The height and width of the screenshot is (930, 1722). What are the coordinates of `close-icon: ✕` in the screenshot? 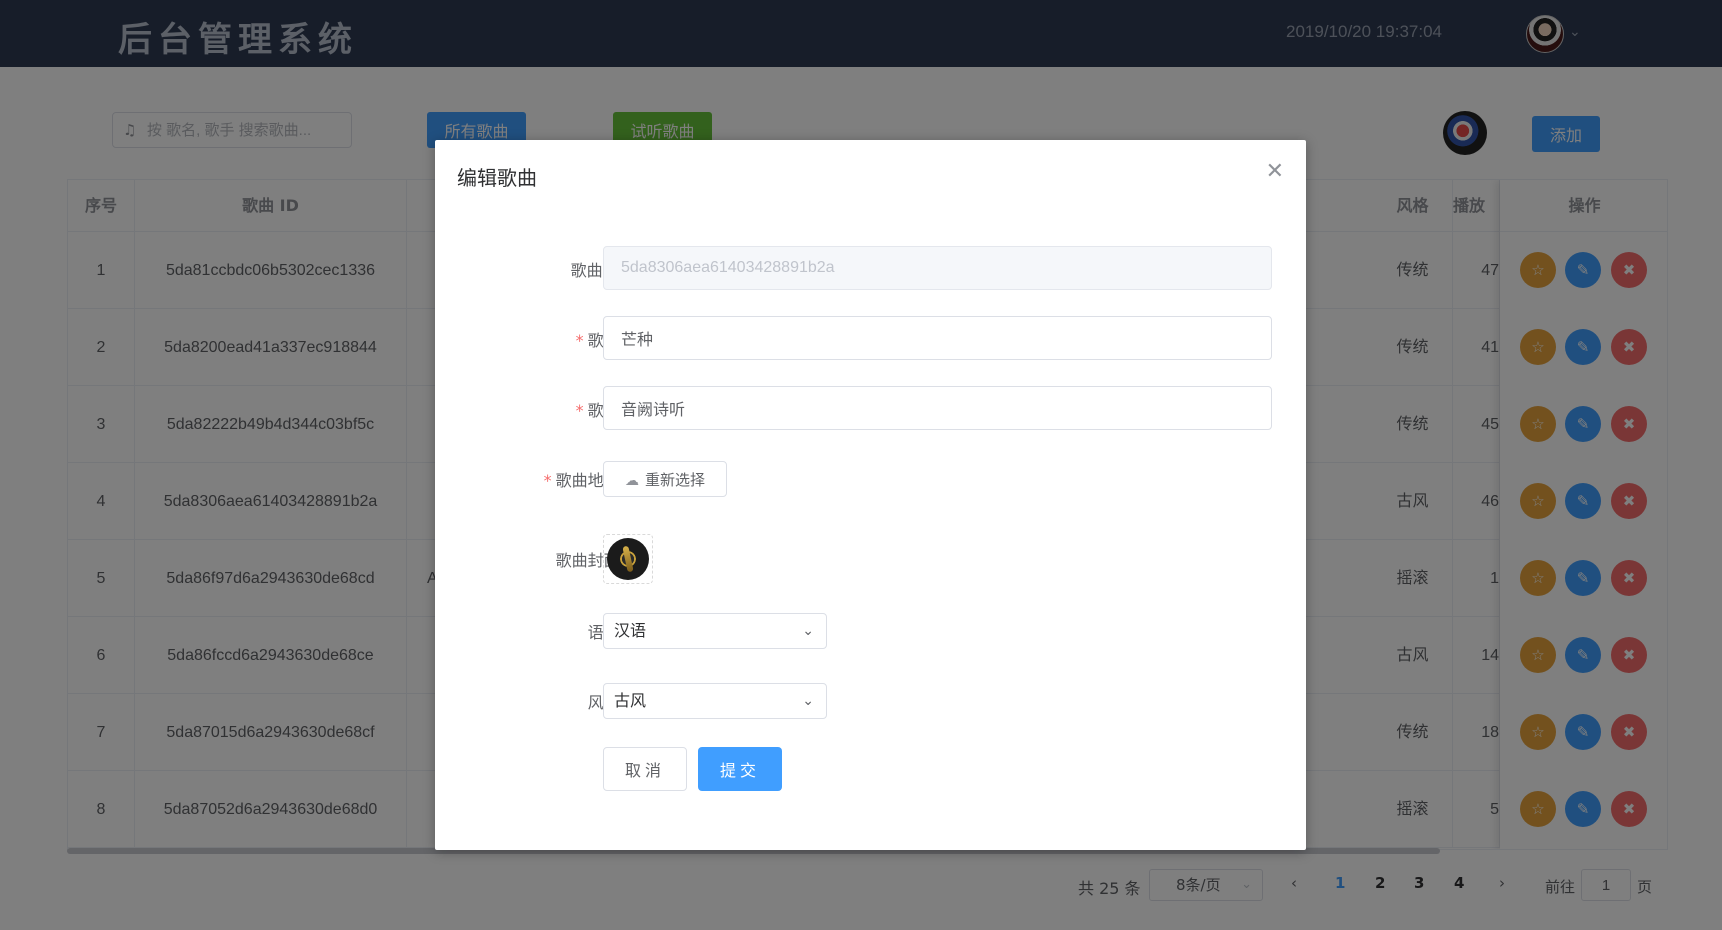 It's located at (1275, 172).